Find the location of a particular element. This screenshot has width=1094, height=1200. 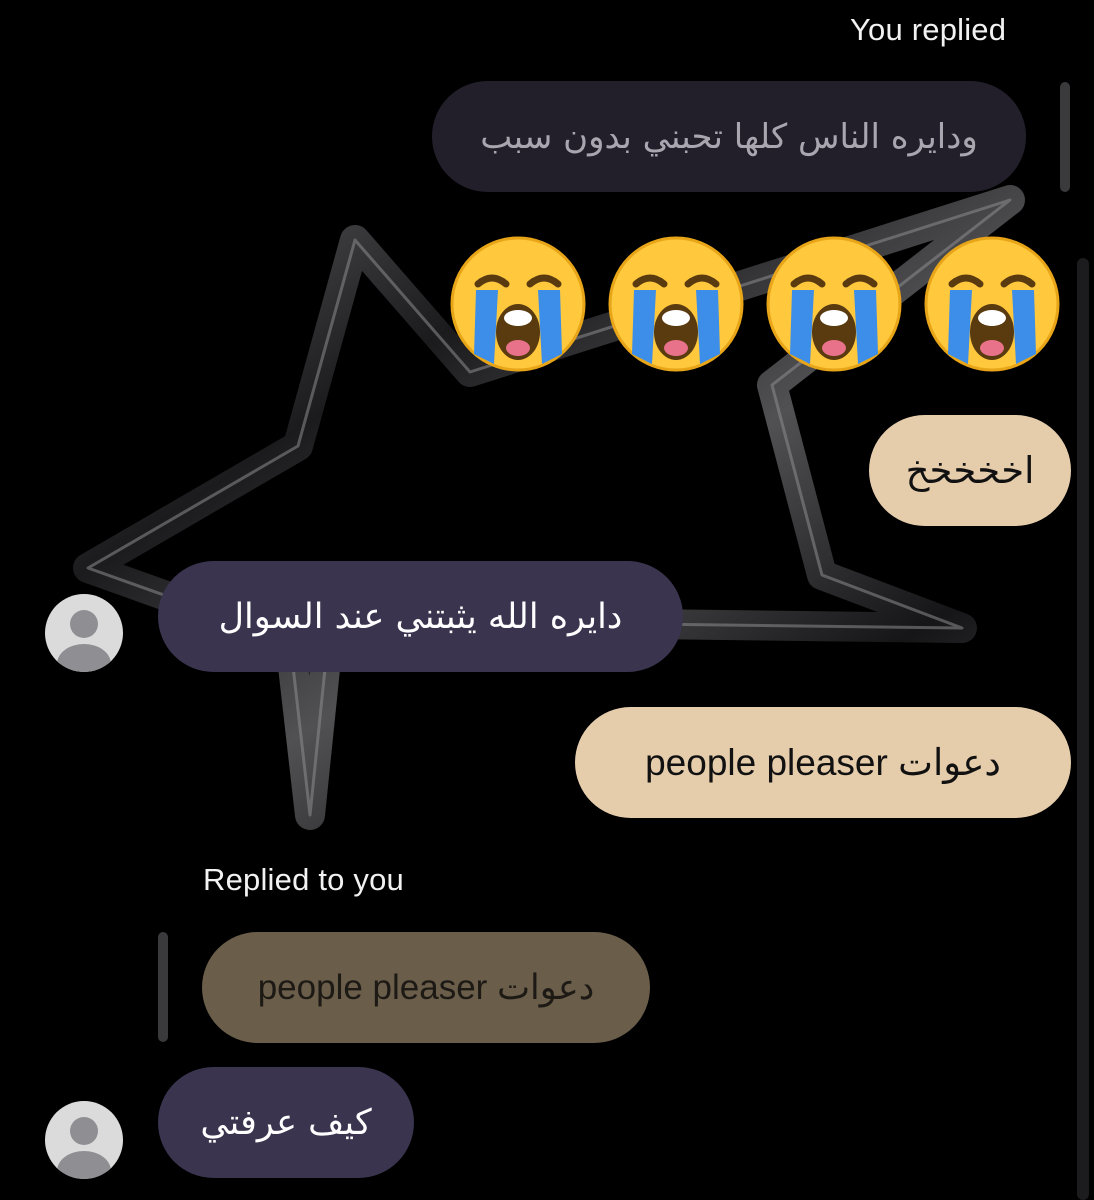

quoted-outgoing-message: ودايره الناس كلها تحبني بدون سبب is located at coordinates (729, 136).